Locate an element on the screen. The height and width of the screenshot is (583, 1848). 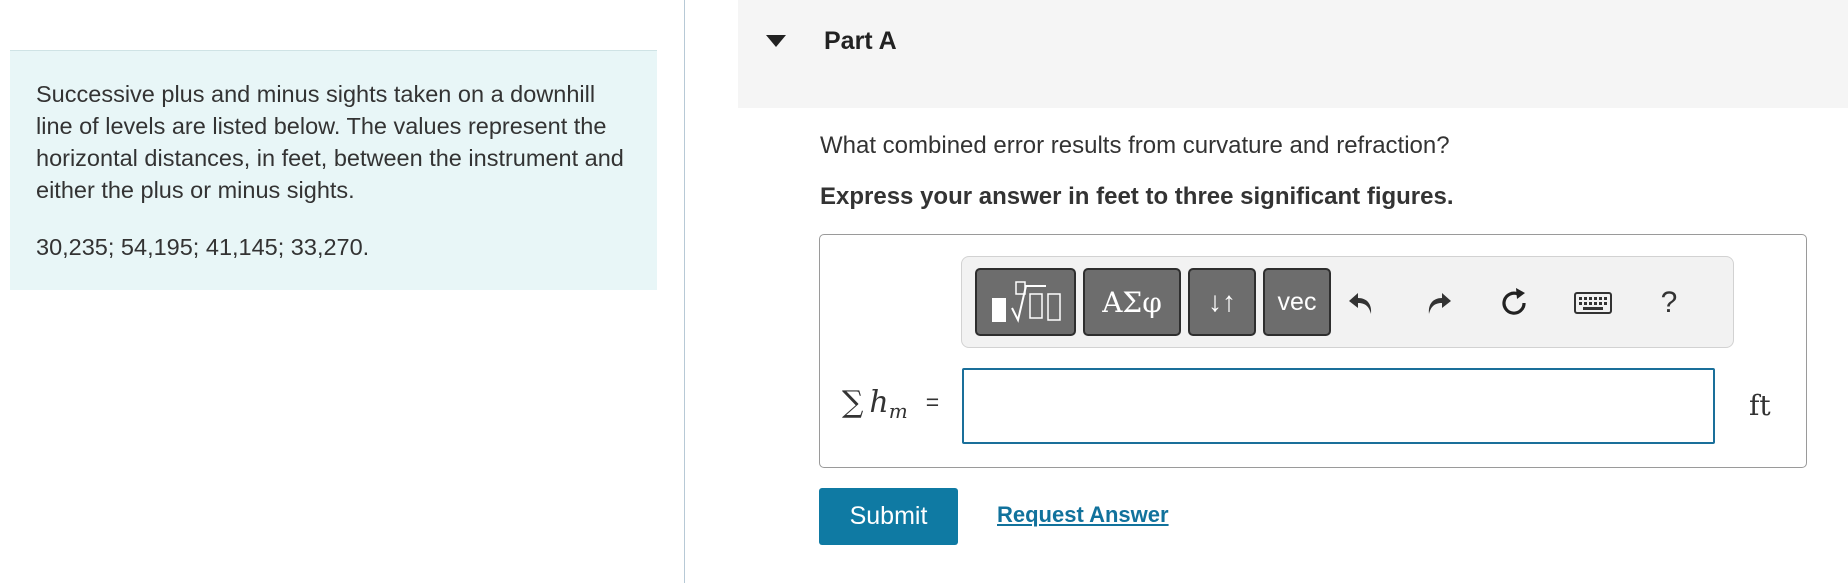
keyboard-icon is located at coordinates (1593, 303).